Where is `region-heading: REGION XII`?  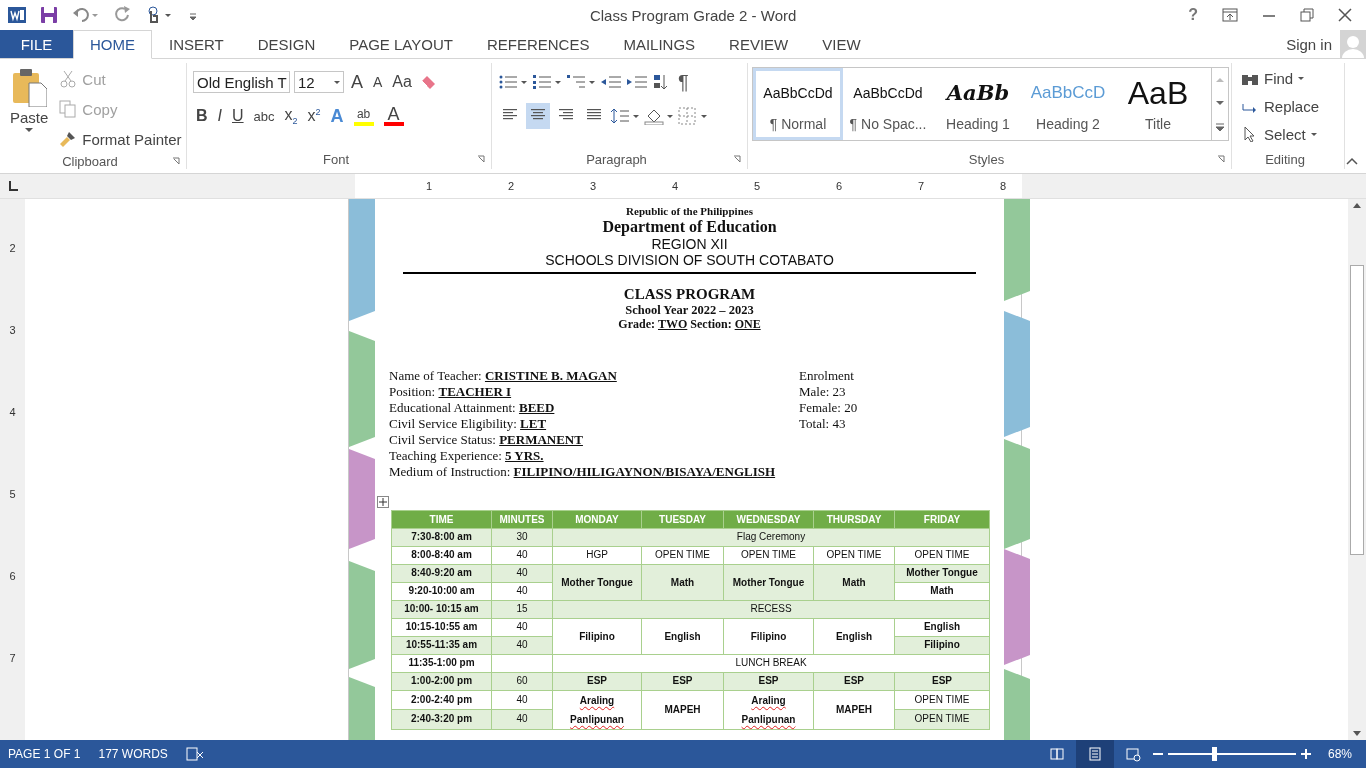
region-heading: REGION XII is located at coordinates (689, 244).